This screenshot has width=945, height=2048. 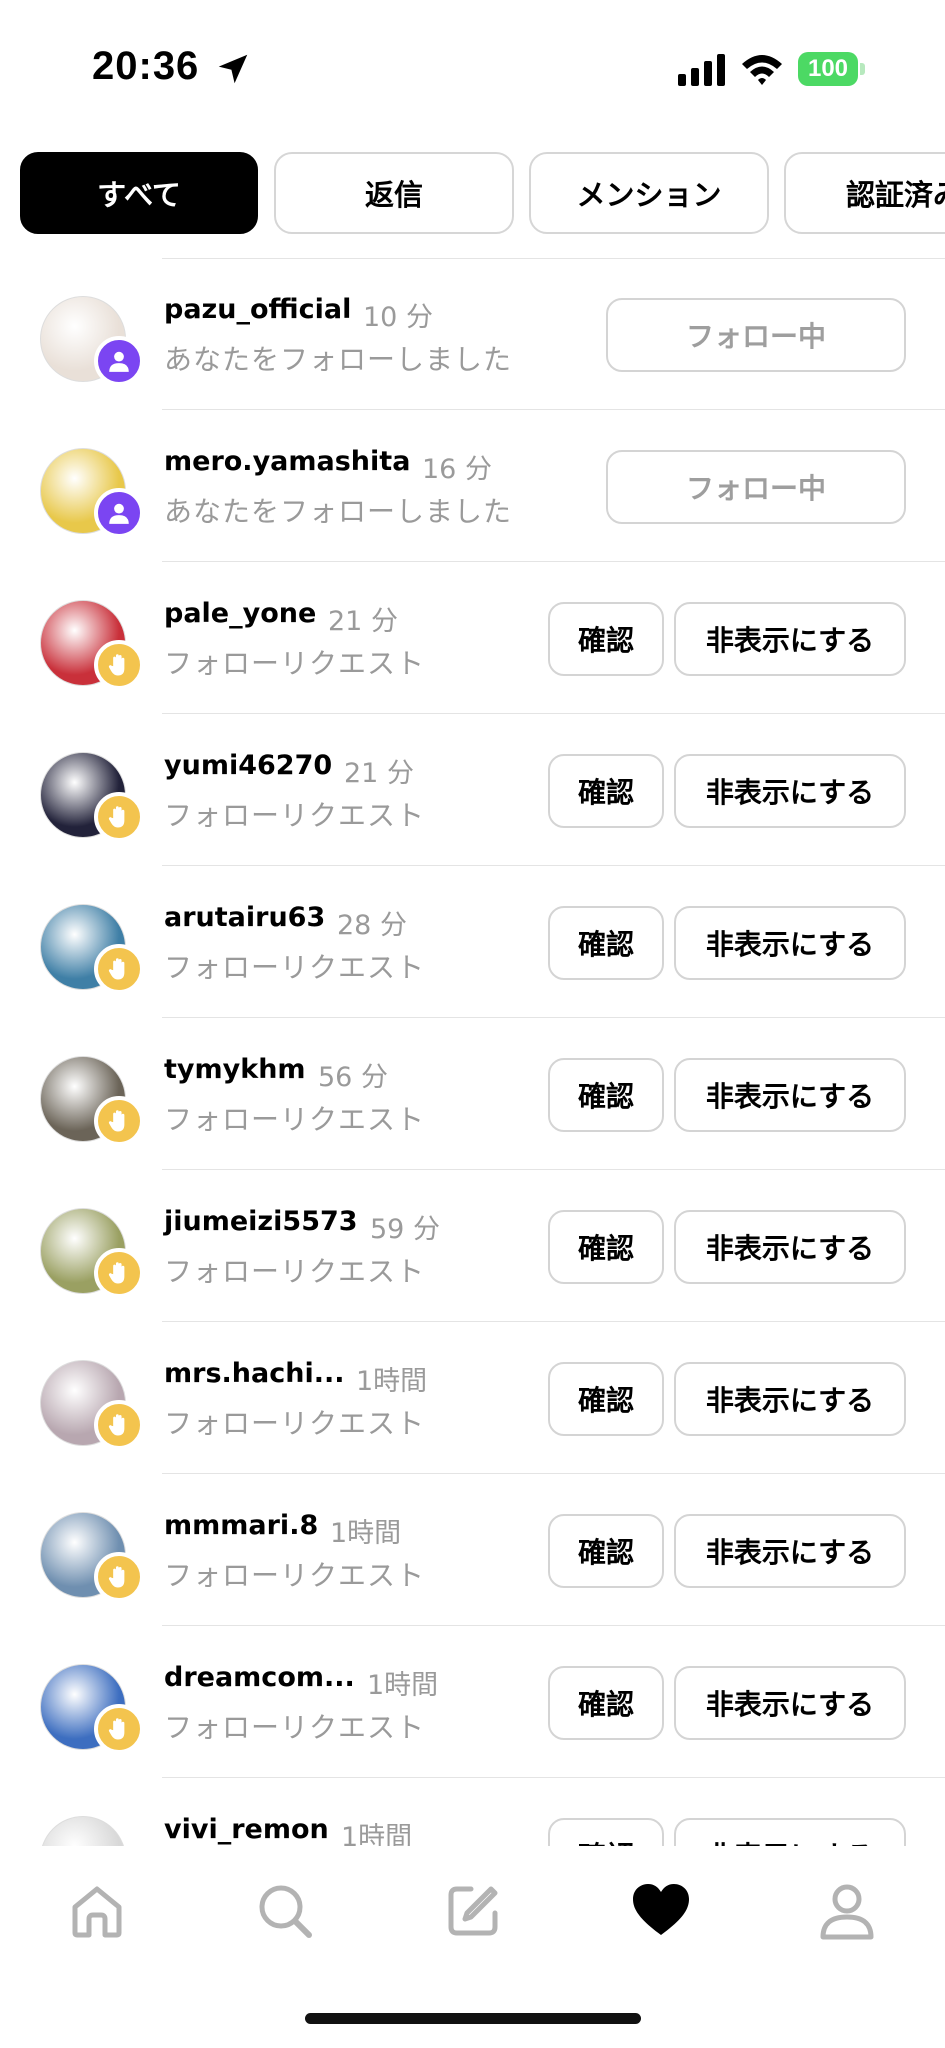 I want to click on heart-icon, so click(x=661, y=1909).